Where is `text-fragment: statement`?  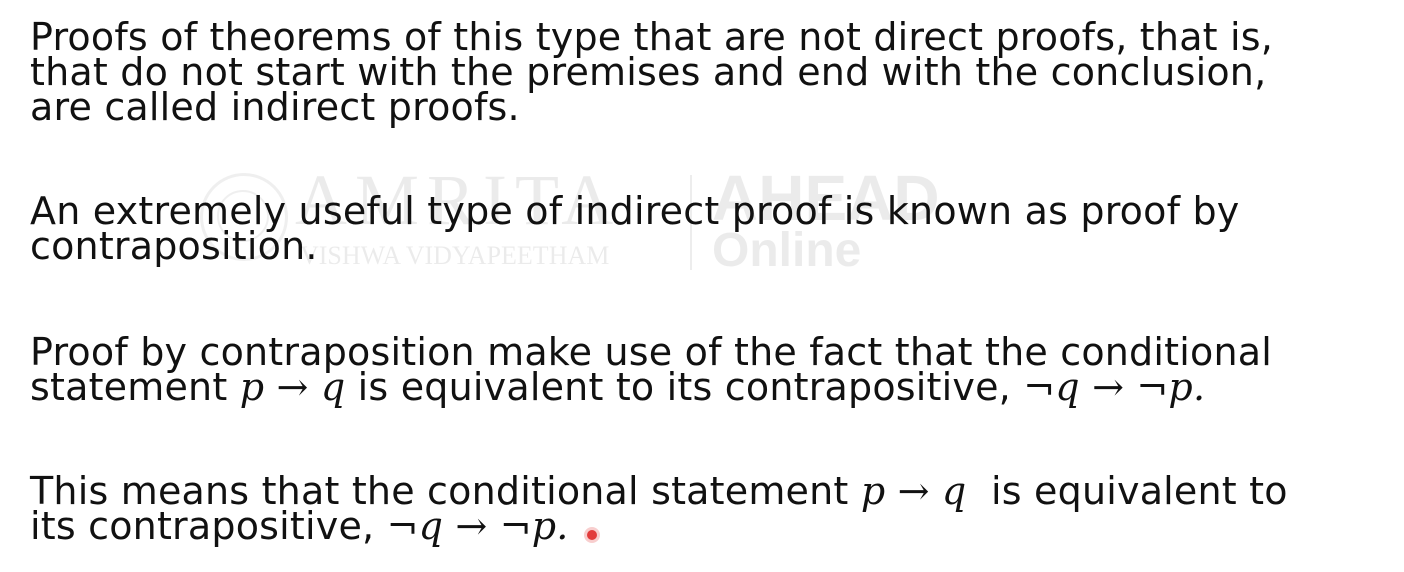 text-fragment: statement is located at coordinates (135, 387).